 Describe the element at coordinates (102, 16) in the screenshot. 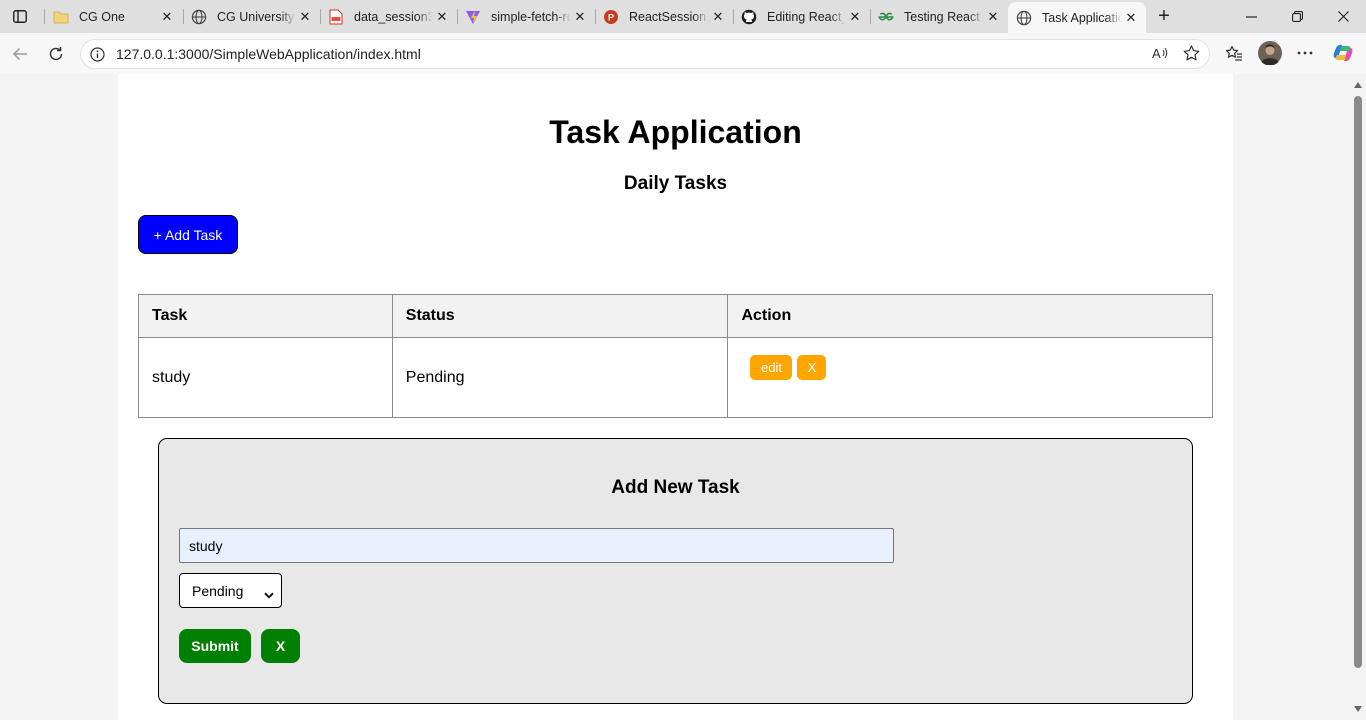

I see `tab-label: CG One` at that location.